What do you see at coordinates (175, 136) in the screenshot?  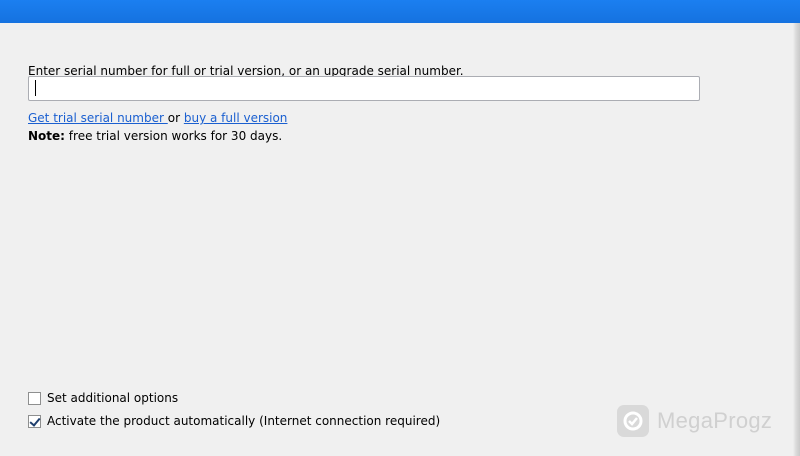 I see `note-text: free trial version works for 30 days.` at bounding box center [175, 136].